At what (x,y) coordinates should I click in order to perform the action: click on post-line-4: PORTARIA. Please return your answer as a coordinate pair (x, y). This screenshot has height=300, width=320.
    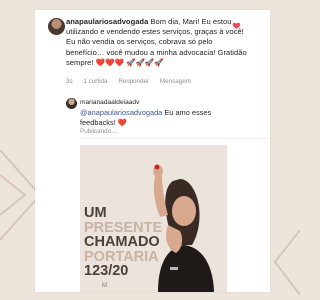
    Looking at the image, I should click on (121, 256).